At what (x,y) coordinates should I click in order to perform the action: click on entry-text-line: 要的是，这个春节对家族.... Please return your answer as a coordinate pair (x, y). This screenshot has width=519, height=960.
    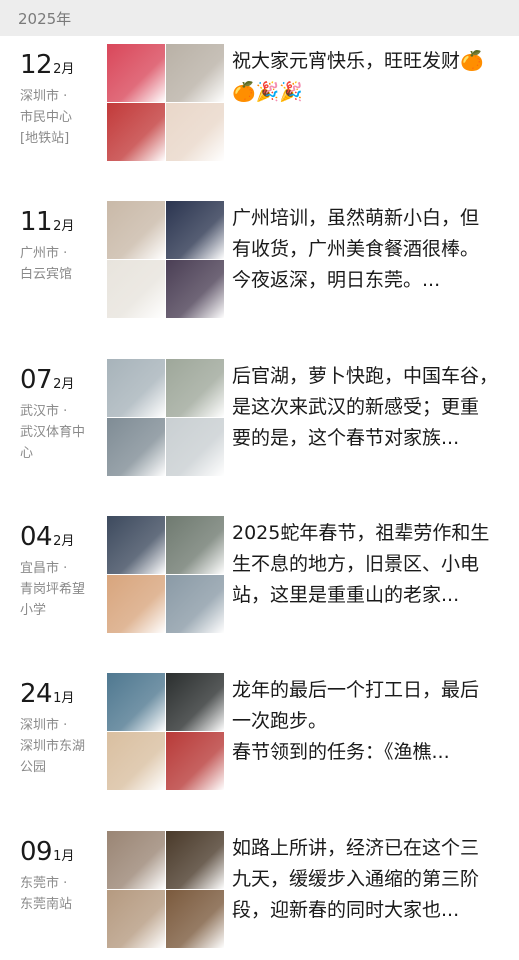
    Looking at the image, I should click on (346, 438).